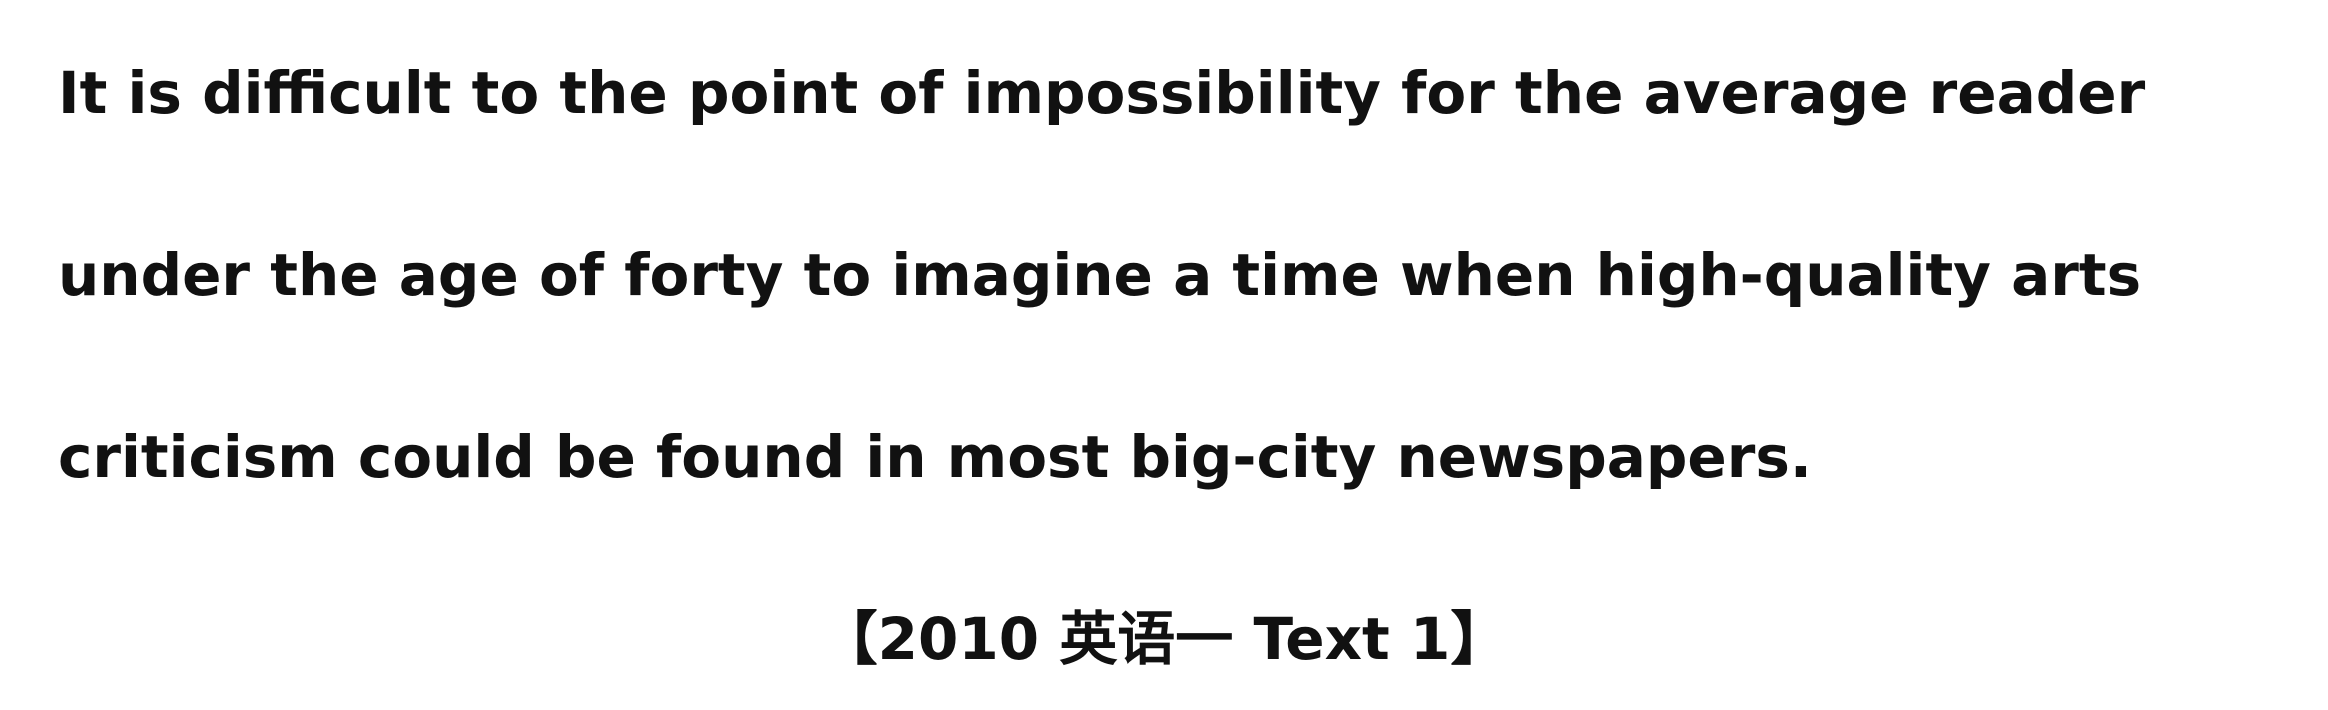  Describe the element at coordinates (1164, 639) in the screenshot. I see `source-citation: 【2010 英语一 Text 1】` at that location.